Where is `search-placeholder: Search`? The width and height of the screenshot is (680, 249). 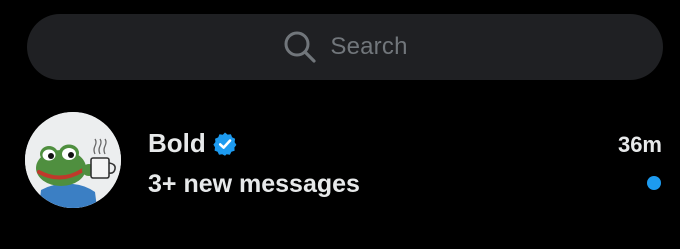 search-placeholder: Search is located at coordinates (369, 46).